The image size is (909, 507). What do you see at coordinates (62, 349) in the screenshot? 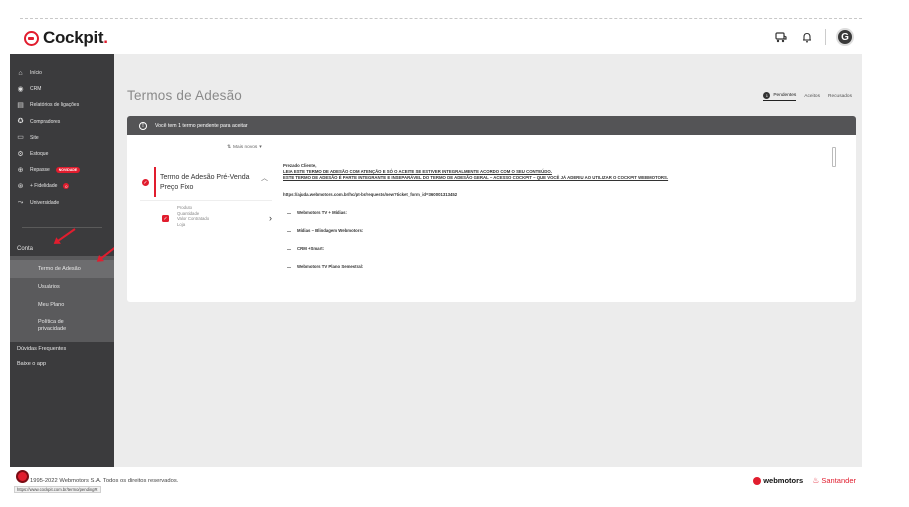
I see `sidebar-item-duvidas: Dúvidas Frequentes` at bounding box center [62, 349].